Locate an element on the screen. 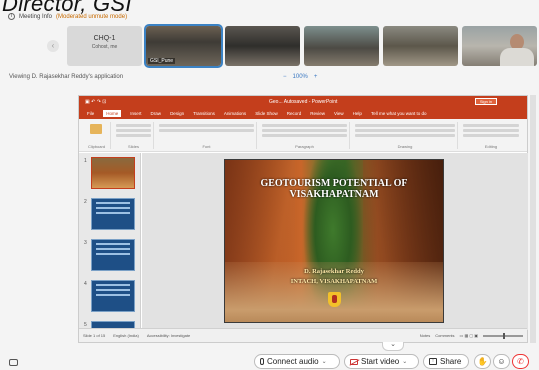 The height and width of the screenshot is (370, 539). participant-tile-gsi-pune: GSI_Pune is located at coordinates (183, 46).